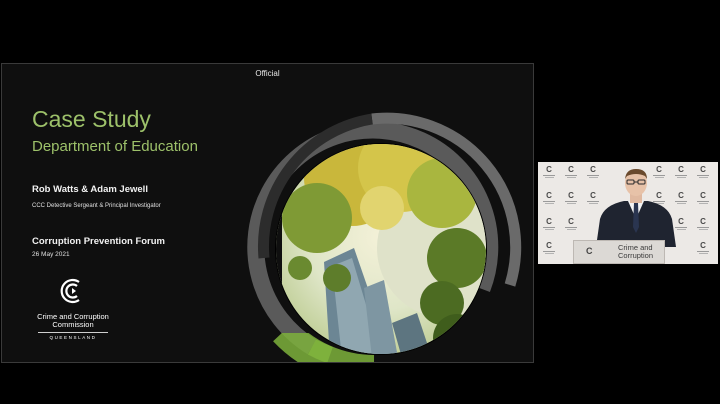 The width and height of the screenshot is (720, 404). Describe the element at coordinates (90, 189) in the screenshot. I see `presenter-names: Rob Watts & Adam Jewell` at that location.